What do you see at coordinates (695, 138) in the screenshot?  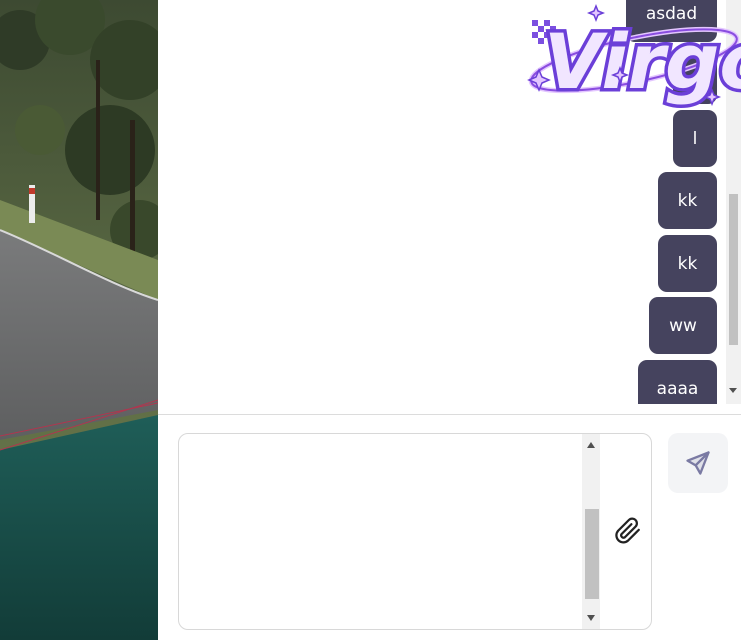 I see `message-bubble: l` at bounding box center [695, 138].